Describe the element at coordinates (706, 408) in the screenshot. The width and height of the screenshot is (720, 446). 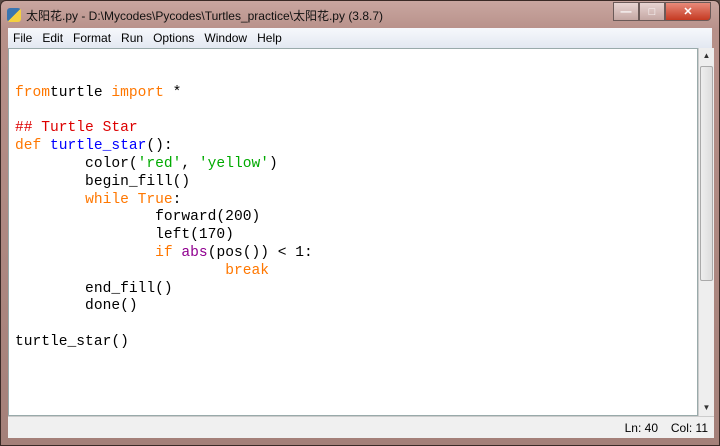
I see `scroll-down-arrow-icon: ▼` at that location.